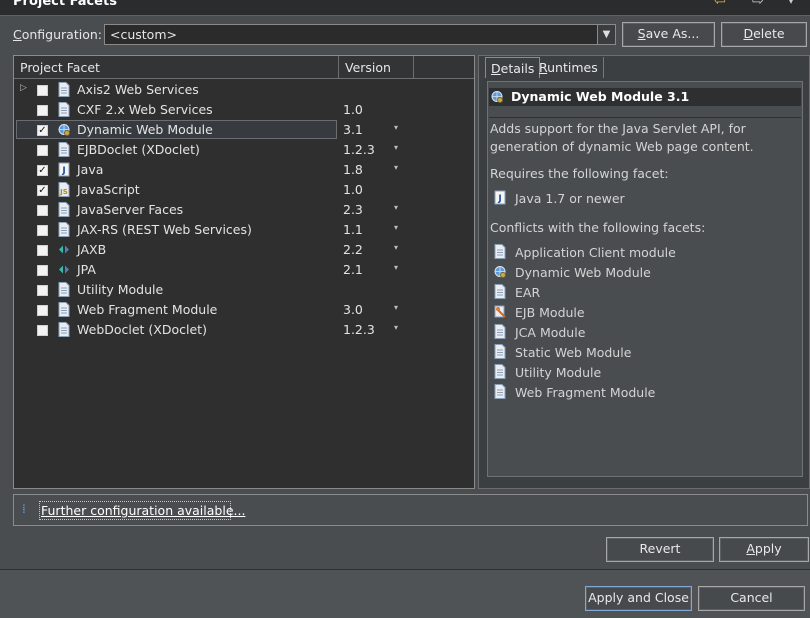 This screenshot has width=810, height=618. What do you see at coordinates (244, 110) in the screenshot?
I see `table-row: CXF 2.x Web Services 1.0` at bounding box center [244, 110].